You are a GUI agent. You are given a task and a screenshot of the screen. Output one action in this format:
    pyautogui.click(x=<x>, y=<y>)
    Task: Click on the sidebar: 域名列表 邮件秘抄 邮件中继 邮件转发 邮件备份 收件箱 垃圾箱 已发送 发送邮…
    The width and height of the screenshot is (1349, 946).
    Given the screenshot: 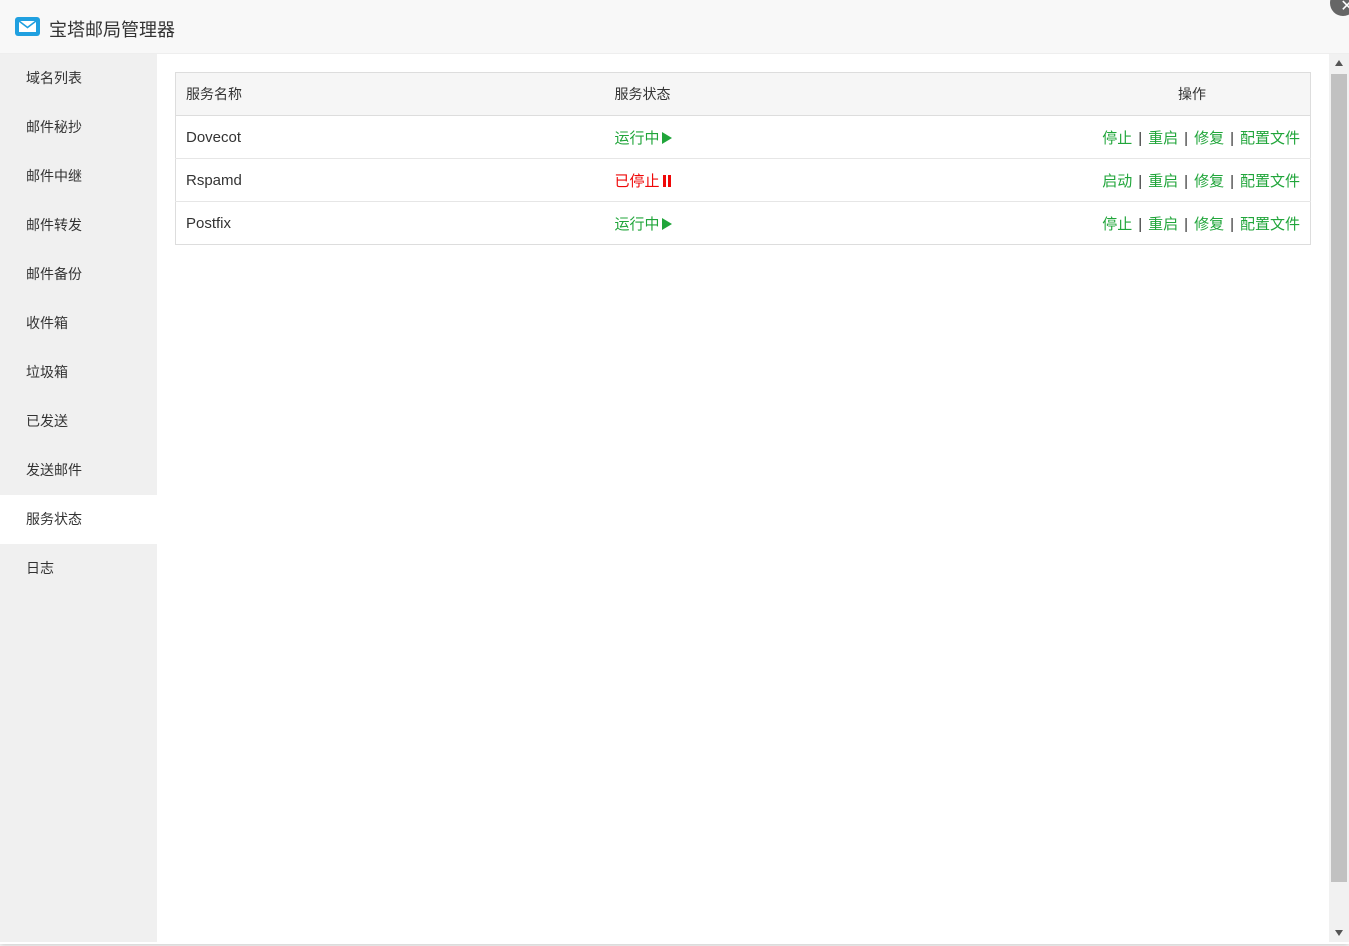 What is the action you would take?
    pyautogui.click(x=78, y=498)
    